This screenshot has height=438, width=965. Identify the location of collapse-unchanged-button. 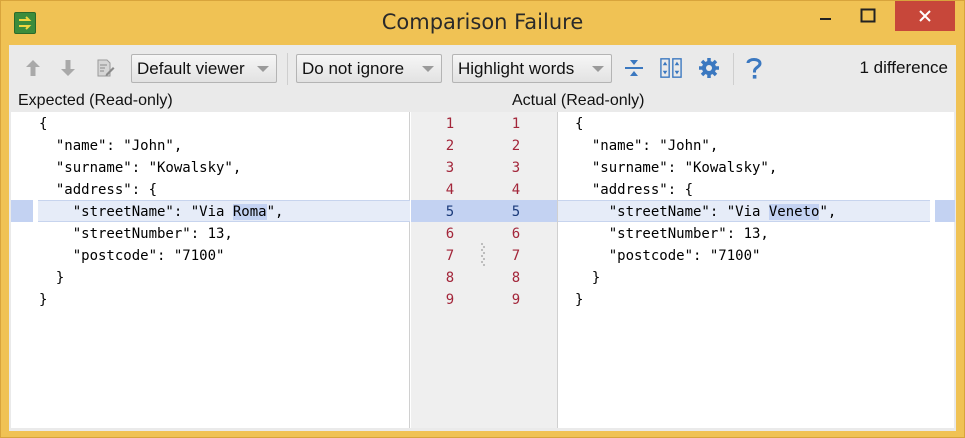
(634, 68).